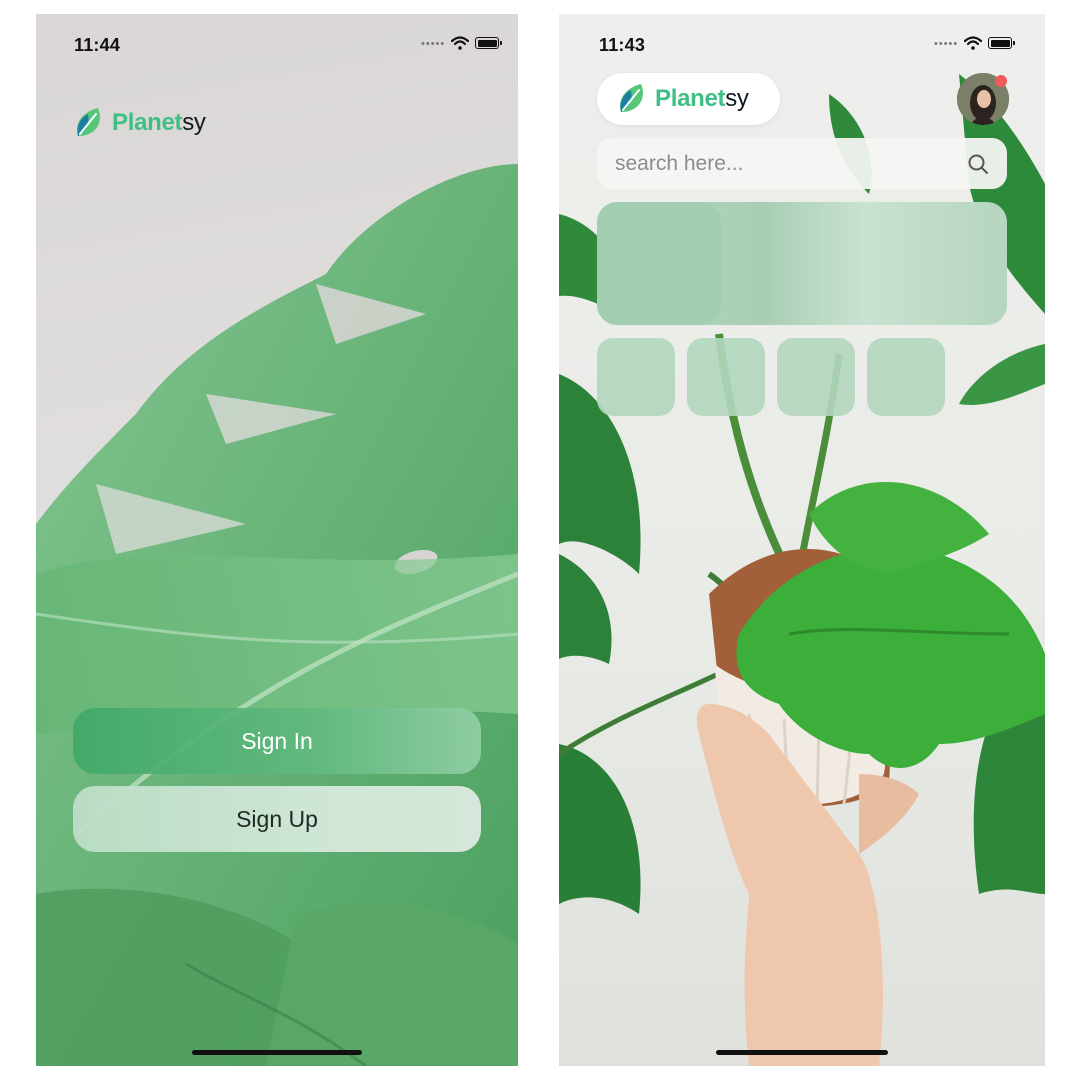  What do you see at coordinates (277, 741) in the screenshot?
I see `sign-in-button: Sign In` at bounding box center [277, 741].